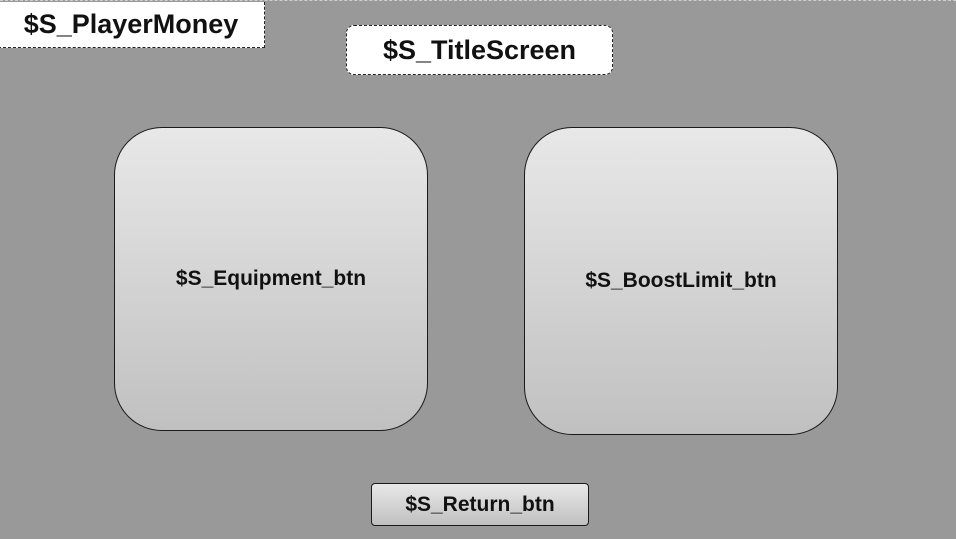 This screenshot has width=956, height=539. I want to click on return-button-label: $S_Return_btn, so click(480, 504).